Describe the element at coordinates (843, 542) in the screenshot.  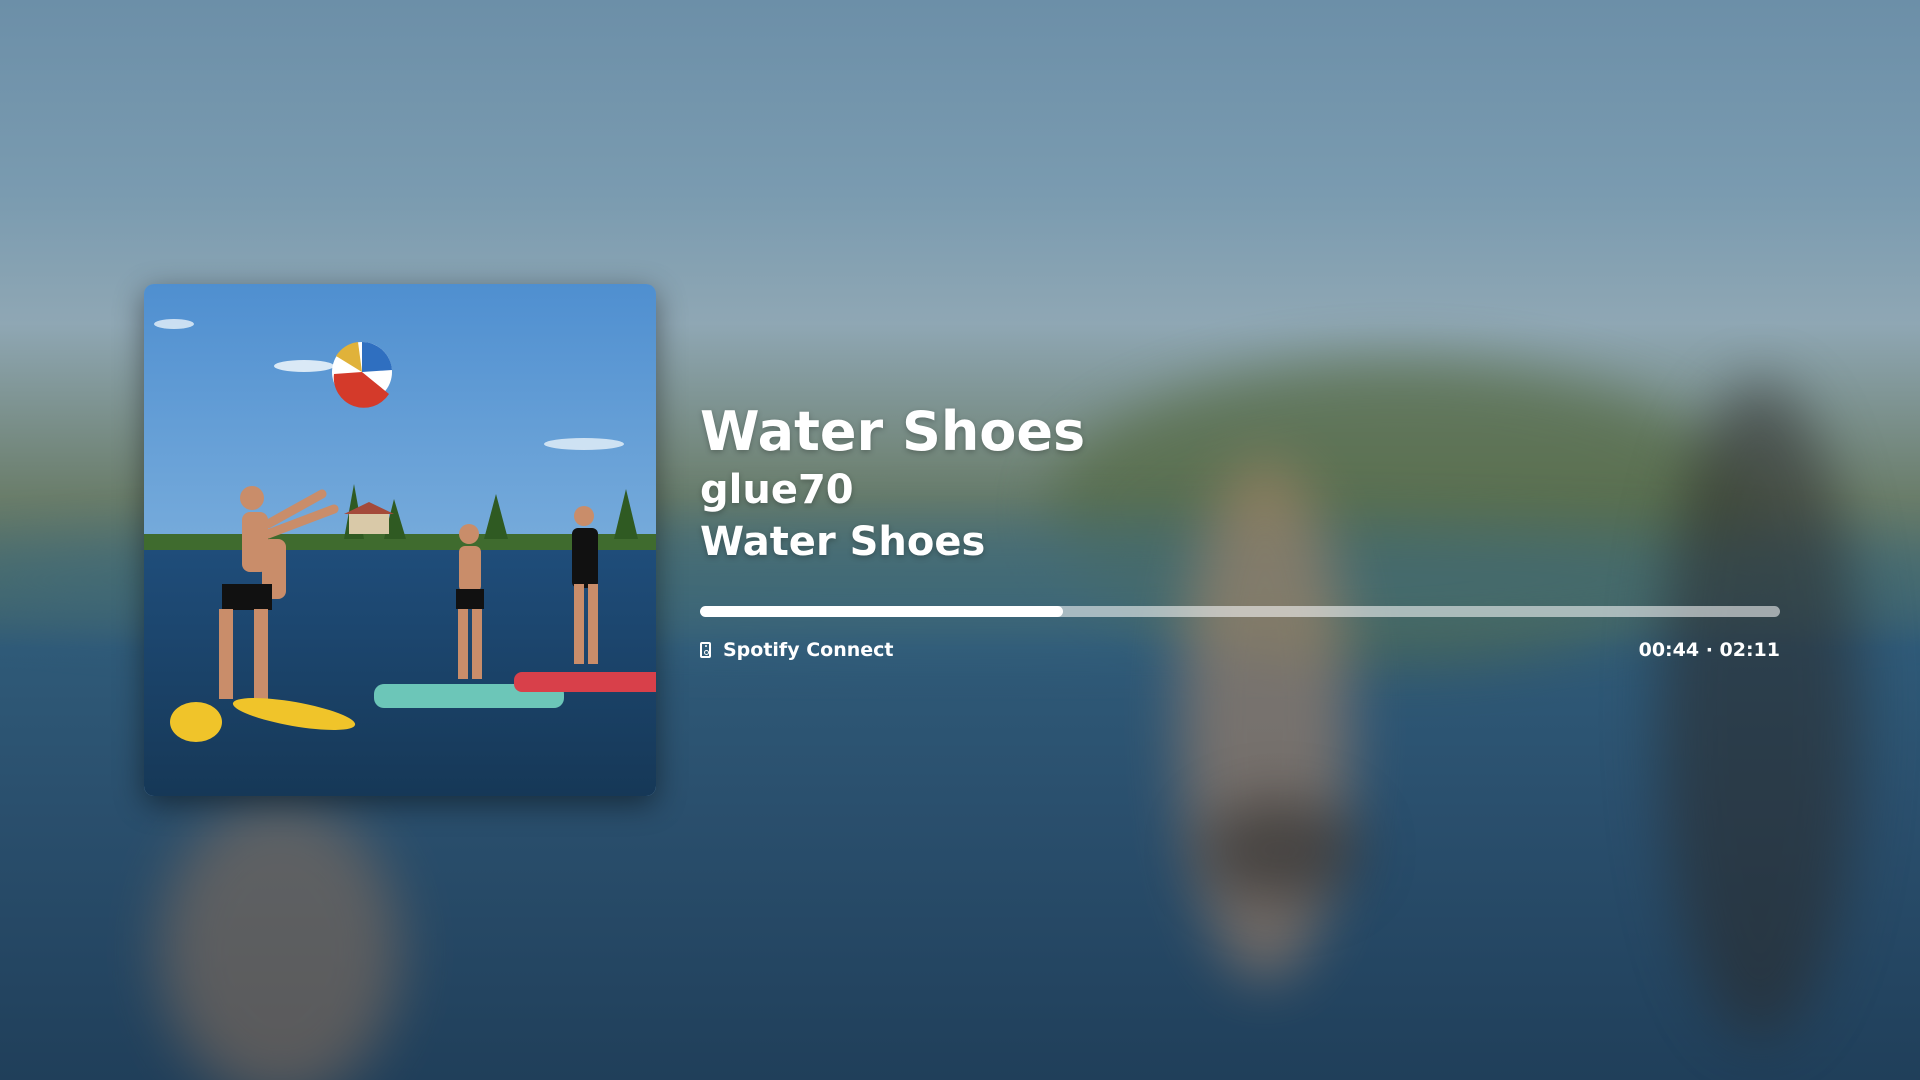
I see `track-album: Water Shoes` at that location.